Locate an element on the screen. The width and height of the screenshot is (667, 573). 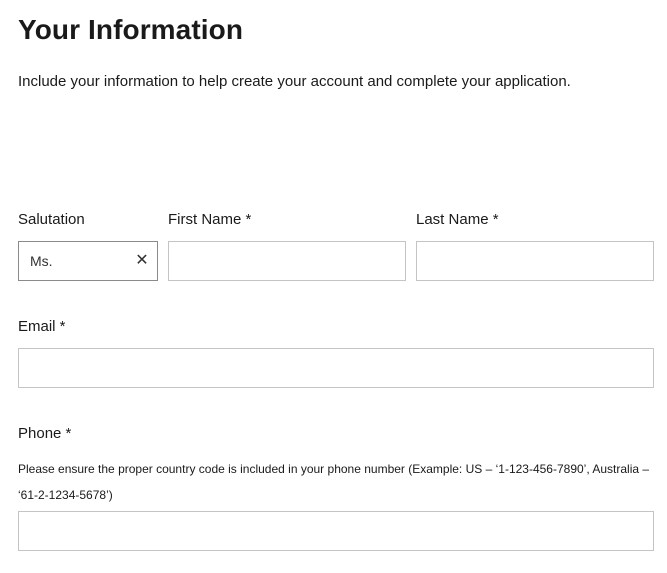
phone-label: Phone * is located at coordinates (45, 433).